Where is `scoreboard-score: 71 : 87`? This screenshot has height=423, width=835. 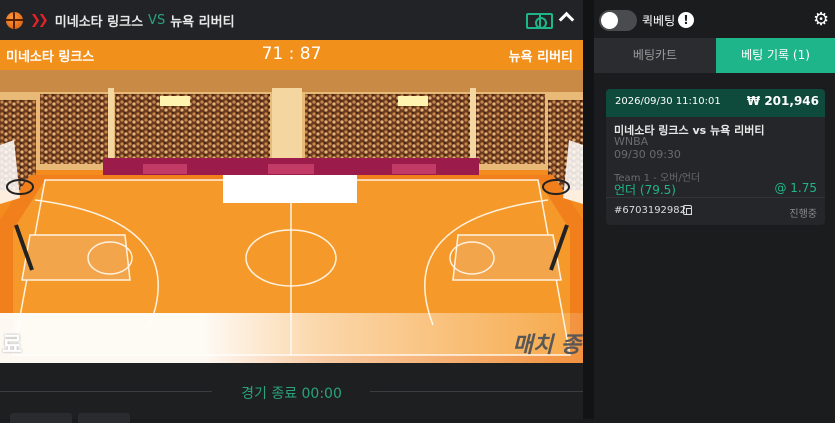
scoreboard-score: 71 : 87 is located at coordinates (291, 54).